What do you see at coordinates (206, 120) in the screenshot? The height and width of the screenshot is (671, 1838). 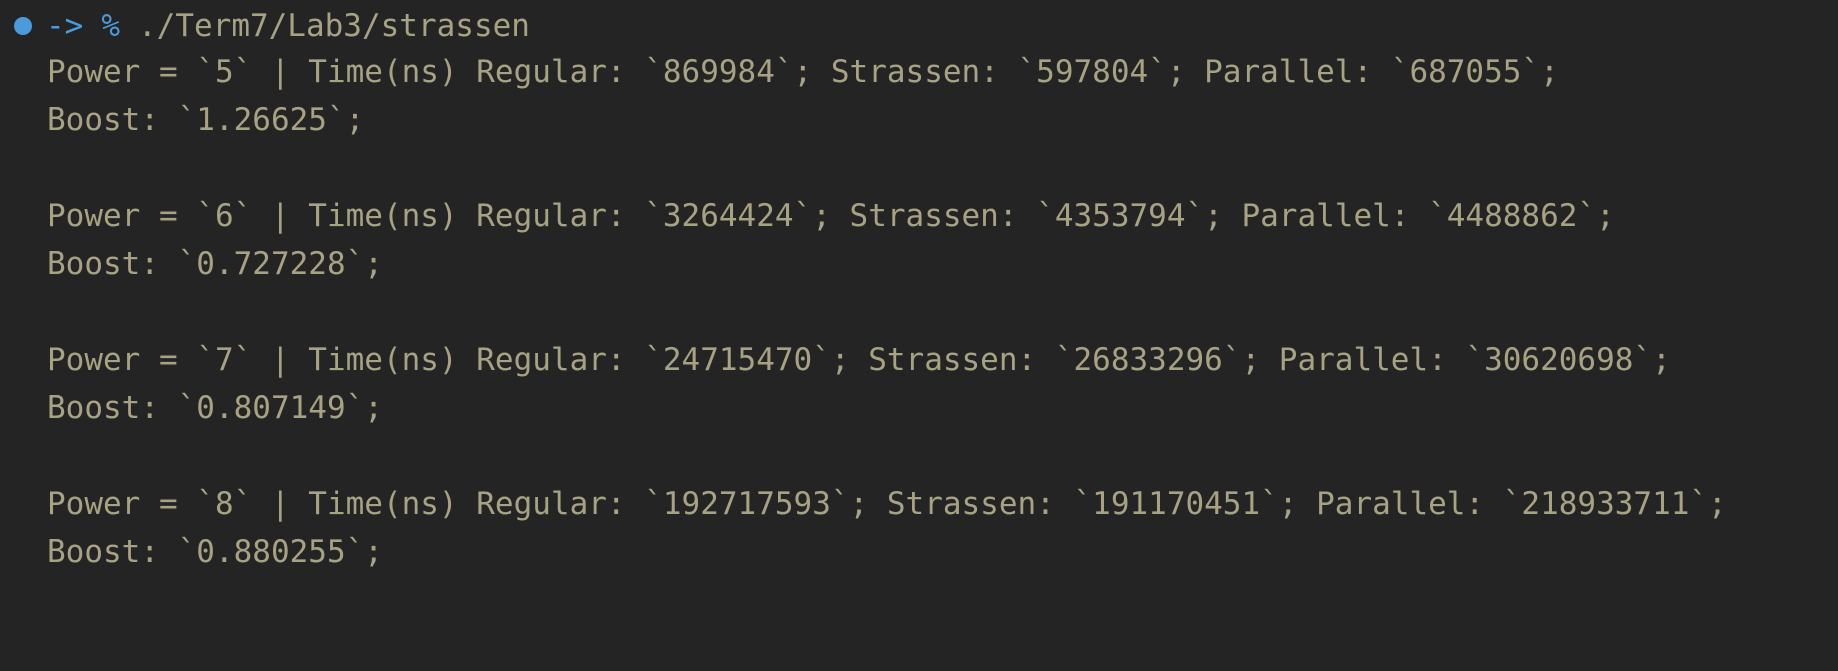 I see `output-line: Boost: `1.26625`;` at bounding box center [206, 120].